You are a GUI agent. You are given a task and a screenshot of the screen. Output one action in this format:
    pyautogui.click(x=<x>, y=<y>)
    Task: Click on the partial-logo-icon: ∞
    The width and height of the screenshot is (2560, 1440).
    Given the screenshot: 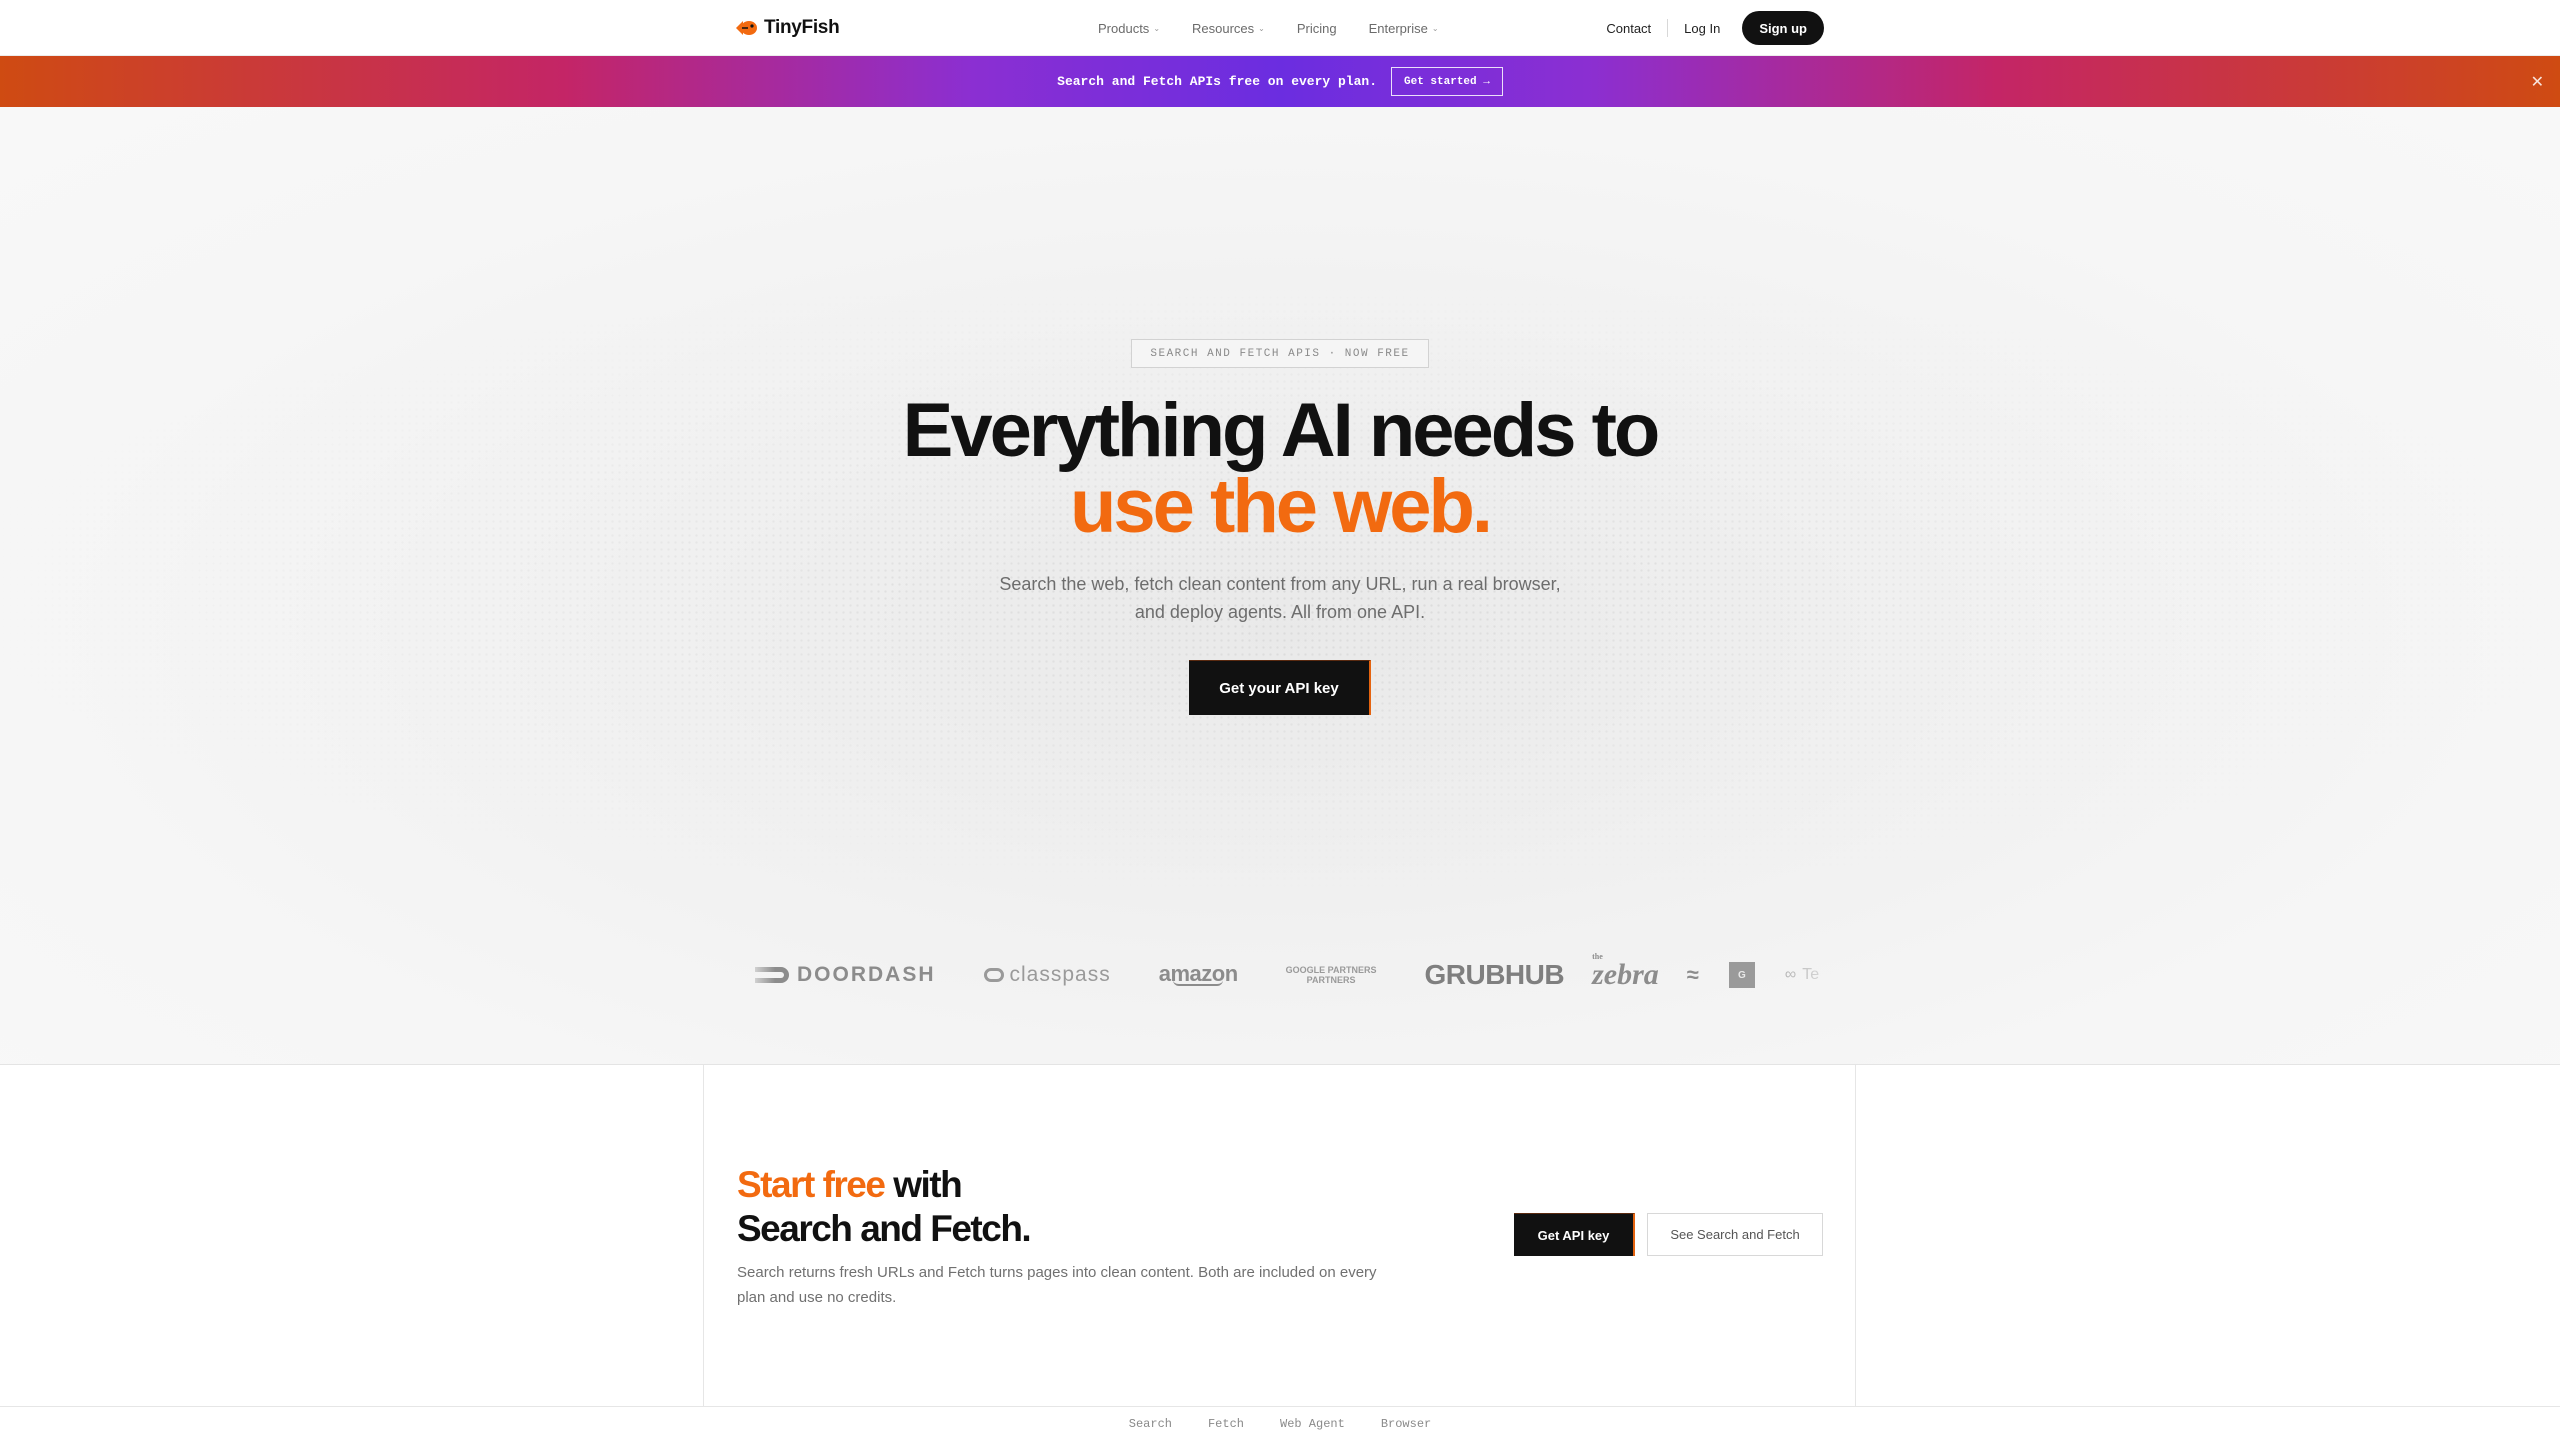 What is the action you would take?
    pyautogui.click(x=1790, y=974)
    